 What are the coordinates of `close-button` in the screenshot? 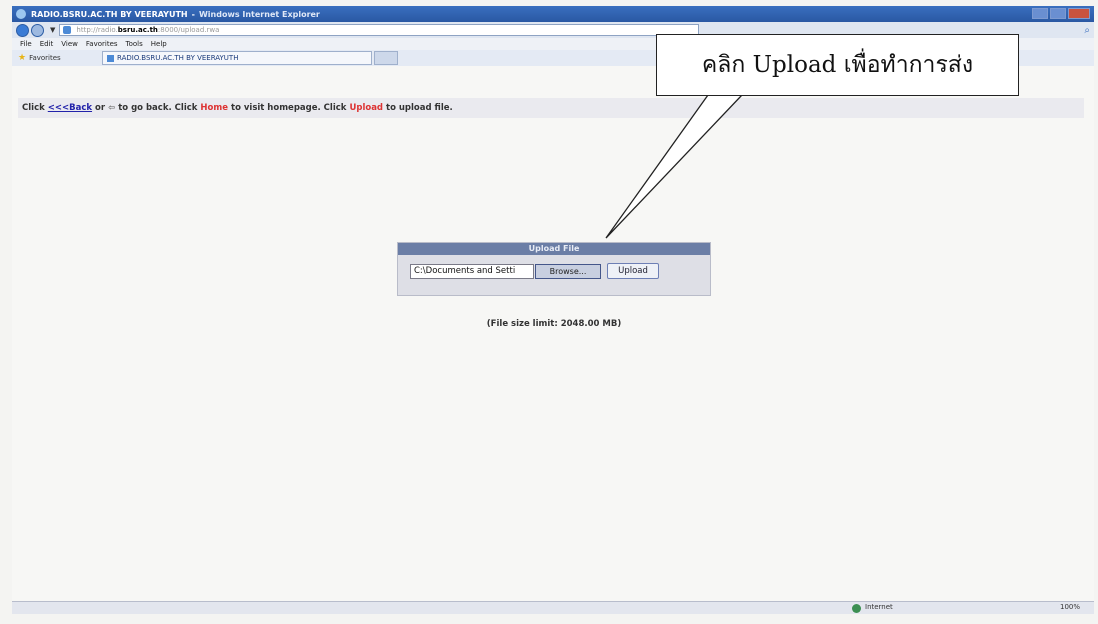 It's located at (1079, 13).